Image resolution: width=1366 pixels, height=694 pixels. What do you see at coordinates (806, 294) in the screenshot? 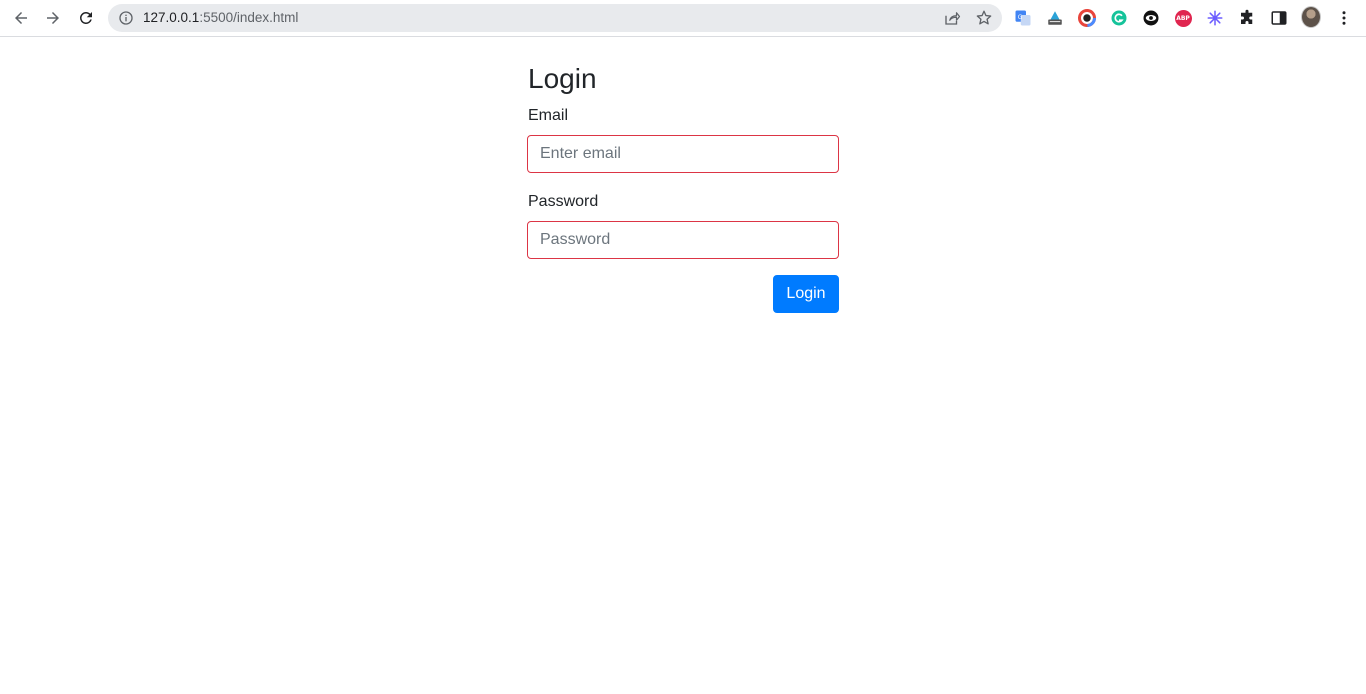
I see `login-button: Login` at bounding box center [806, 294].